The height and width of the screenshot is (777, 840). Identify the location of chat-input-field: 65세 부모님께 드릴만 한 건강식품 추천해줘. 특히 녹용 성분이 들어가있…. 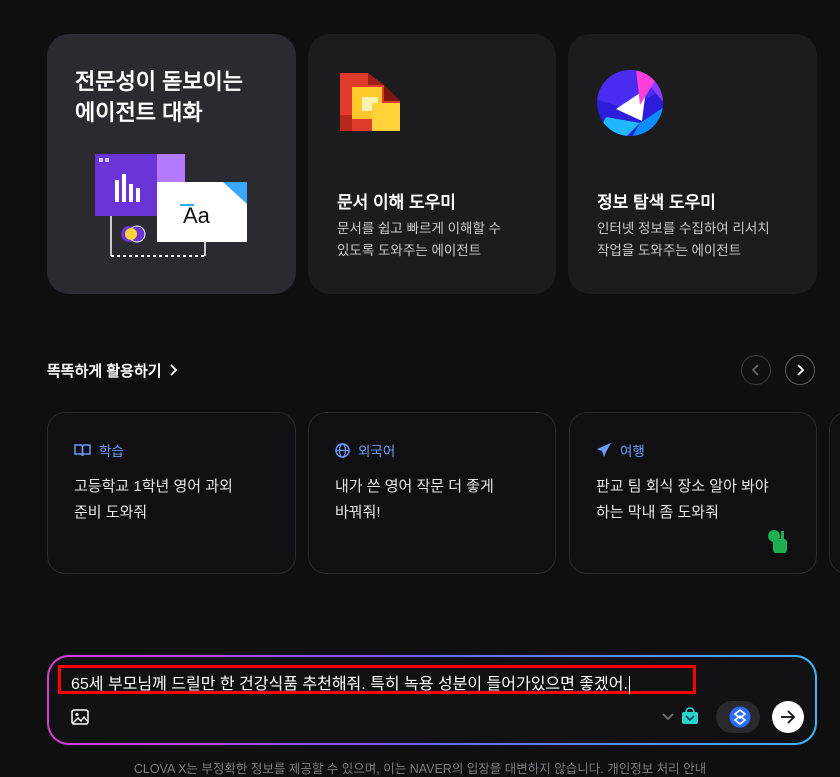
(350, 682).